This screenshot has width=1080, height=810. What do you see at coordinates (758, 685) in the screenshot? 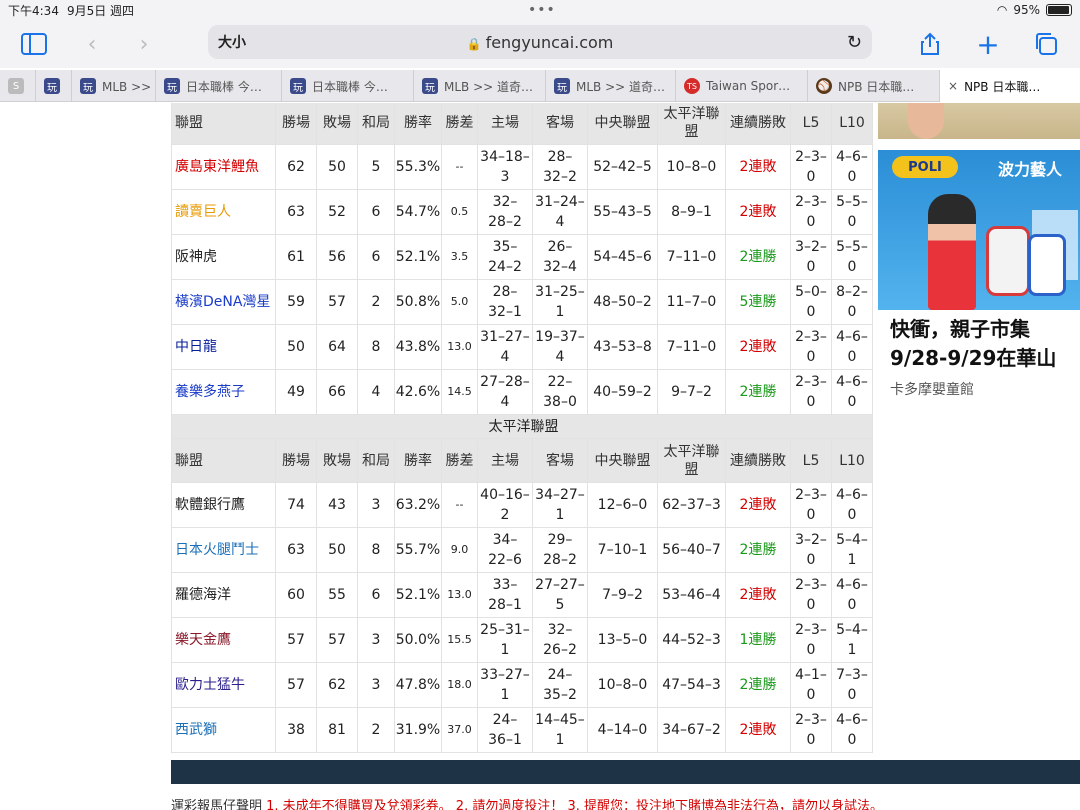
I see `streak-cell: 2連勝` at bounding box center [758, 685].